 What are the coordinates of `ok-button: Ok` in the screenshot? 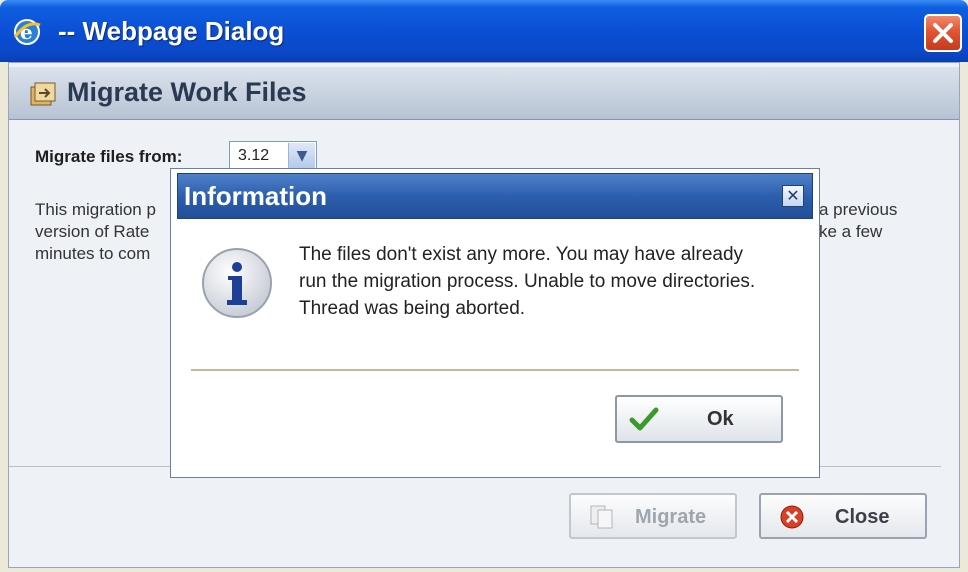 It's located at (699, 419).